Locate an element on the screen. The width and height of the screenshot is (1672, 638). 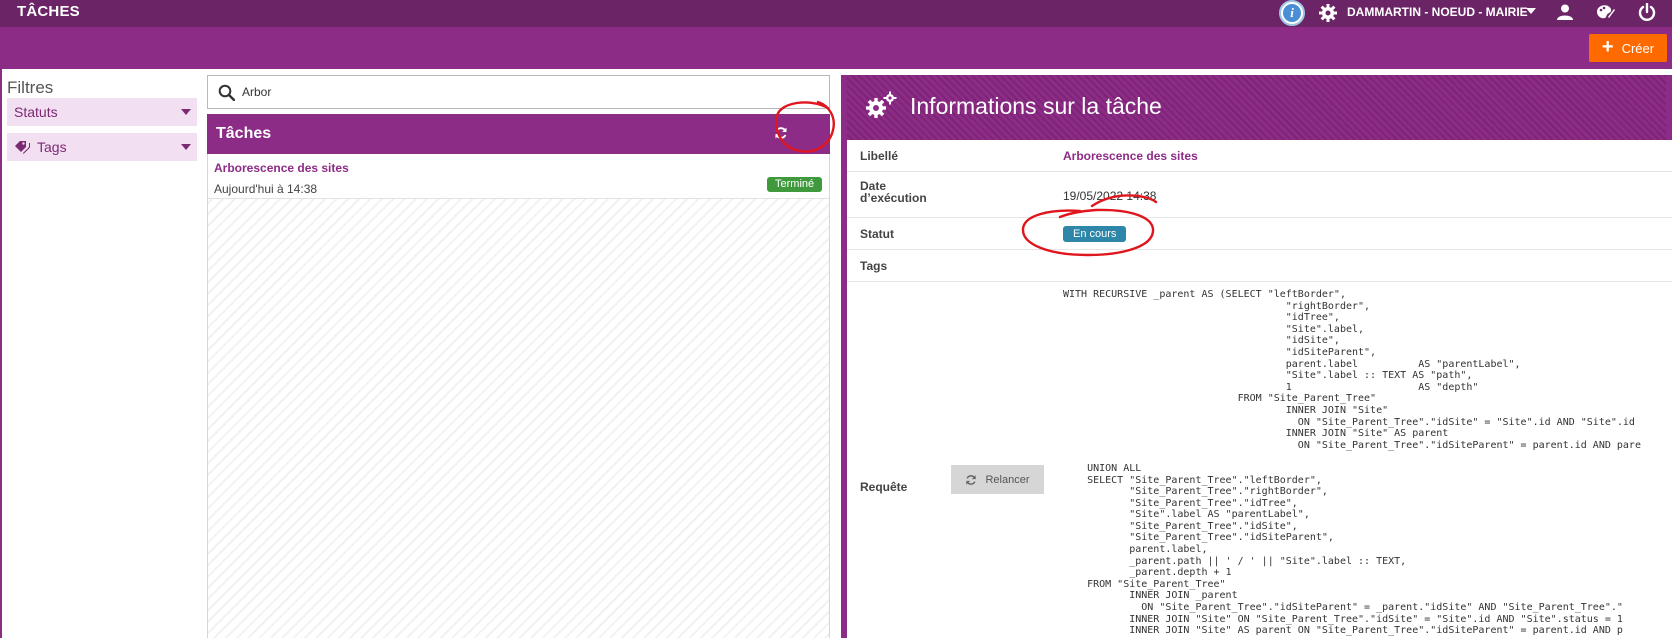
details-header: Informations sur la tâche is located at coordinates (1259, 107).